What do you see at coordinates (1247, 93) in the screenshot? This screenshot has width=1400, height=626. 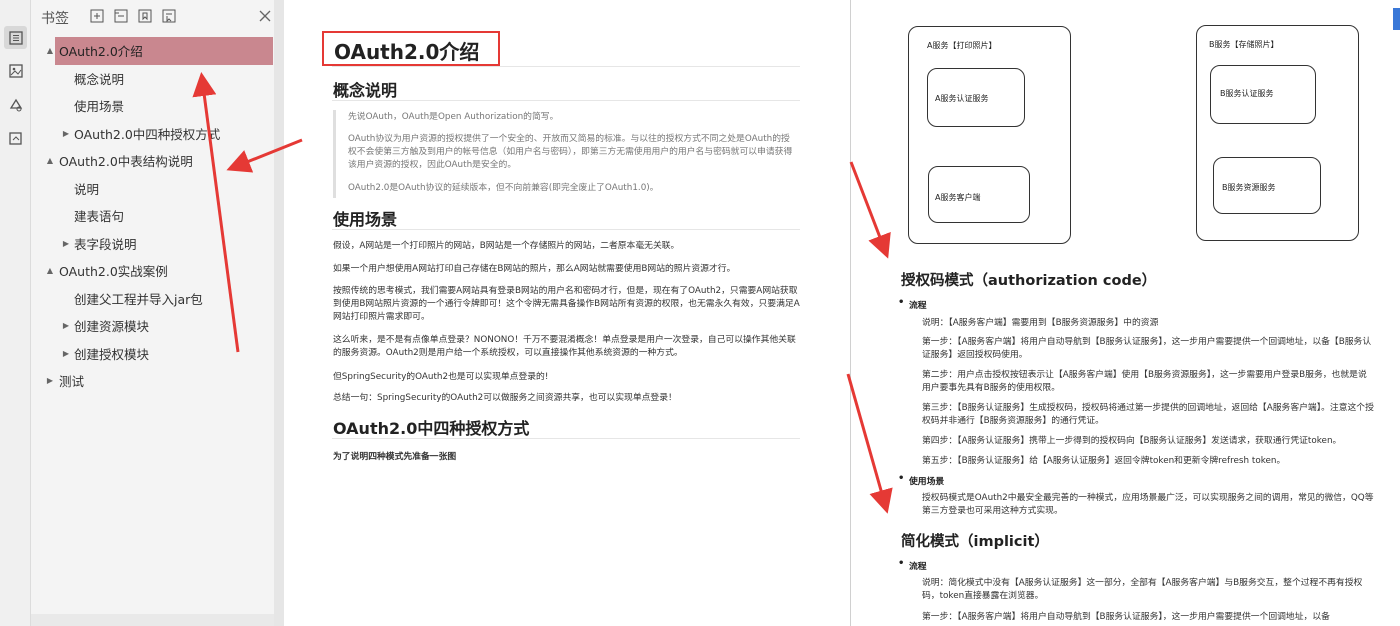 I see `diagram-label: B服务认证服务` at bounding box center [1247, 93].